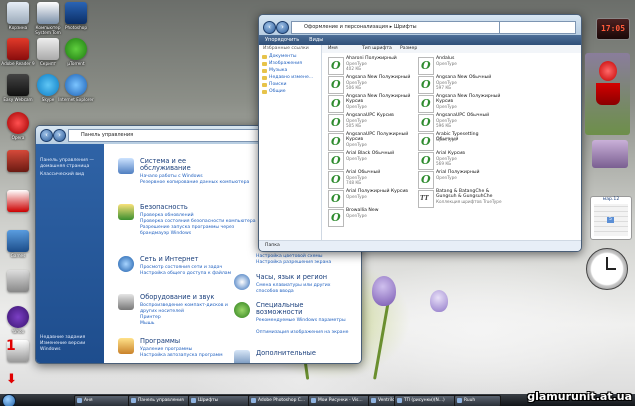  Describe the element at coordinates (126, 212) in the screenshot. I see `shield-icon` at that location.